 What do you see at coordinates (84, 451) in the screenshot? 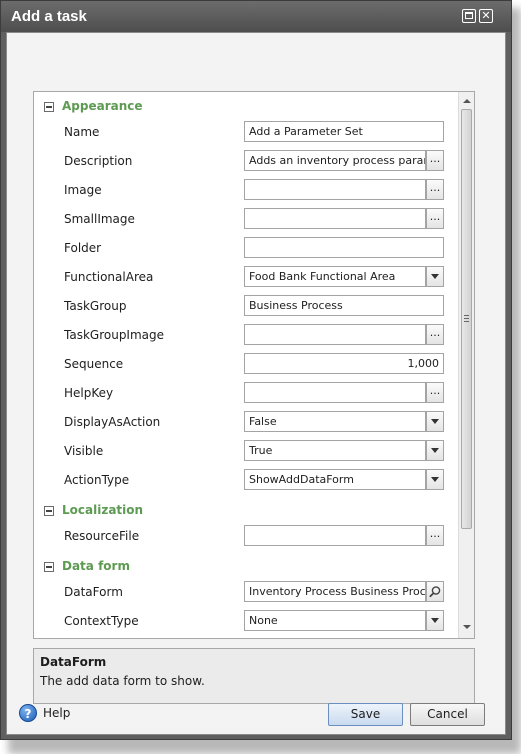
I see `visible-label: Visible` at bounding box center [84, 451].